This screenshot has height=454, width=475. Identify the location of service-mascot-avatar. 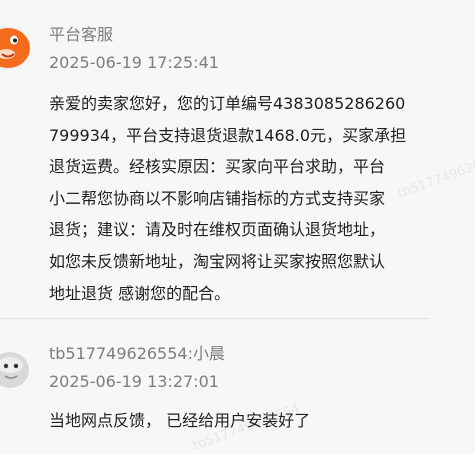
(15, 48).